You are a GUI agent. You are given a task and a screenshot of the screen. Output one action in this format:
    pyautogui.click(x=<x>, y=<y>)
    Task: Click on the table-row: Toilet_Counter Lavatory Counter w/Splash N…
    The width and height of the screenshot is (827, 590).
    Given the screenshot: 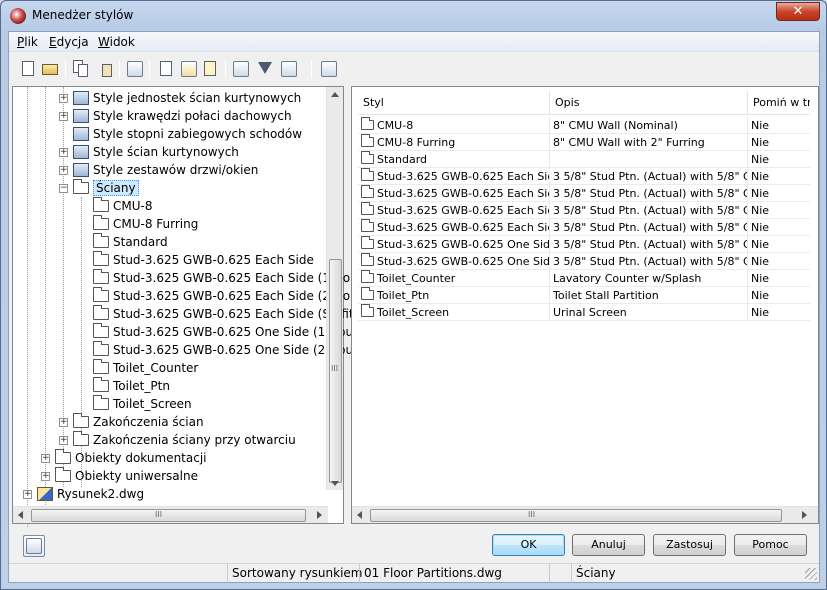 What is the action you would take?
    pyautogui.click(x=584, y=278)
    